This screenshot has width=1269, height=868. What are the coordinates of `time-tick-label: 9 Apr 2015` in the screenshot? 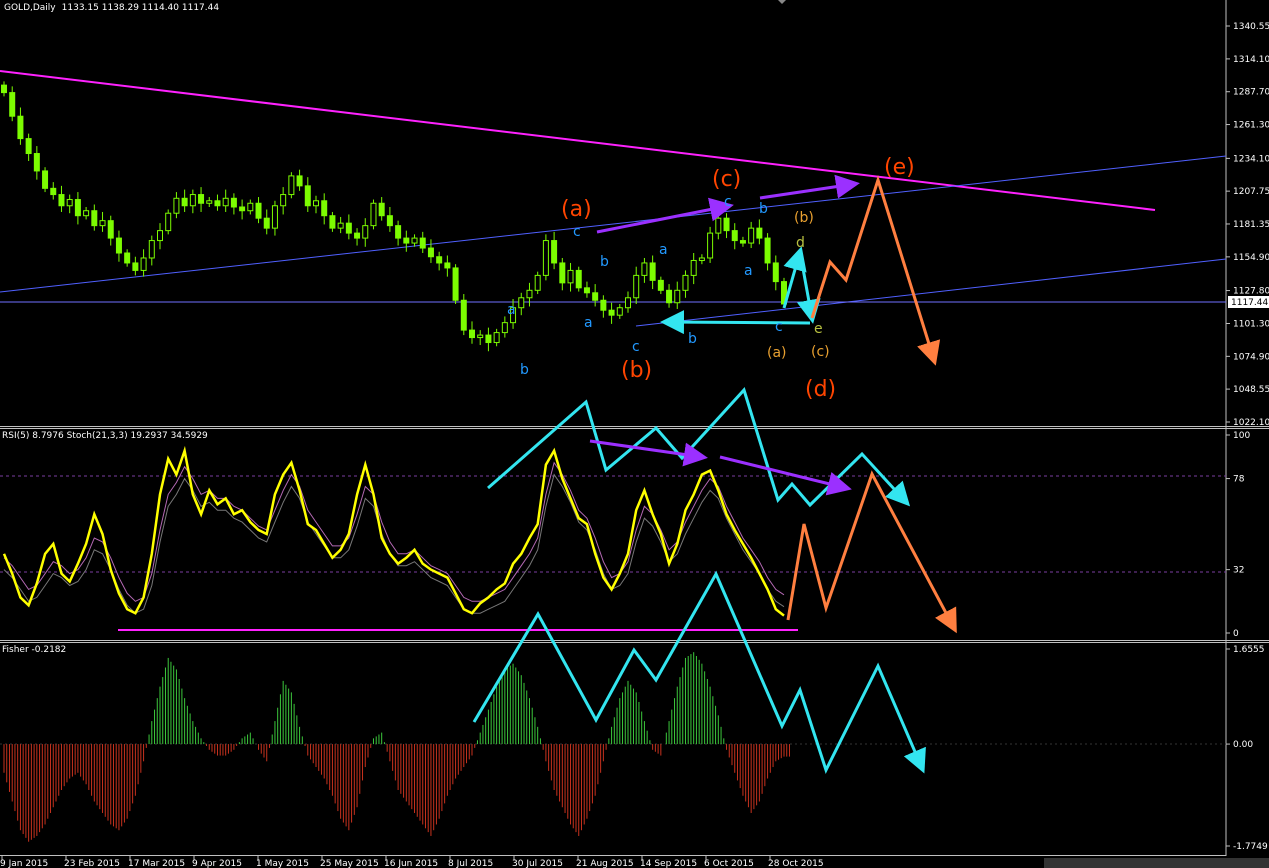 It's located at (217, 863).